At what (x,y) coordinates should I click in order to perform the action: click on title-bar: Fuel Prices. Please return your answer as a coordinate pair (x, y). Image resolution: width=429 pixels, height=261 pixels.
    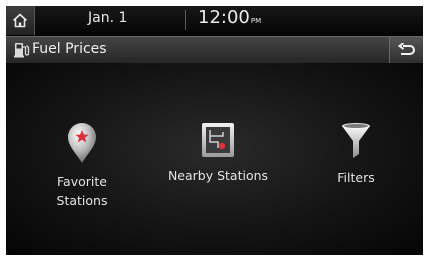
    Looking at the image, I should click on (214, 50).